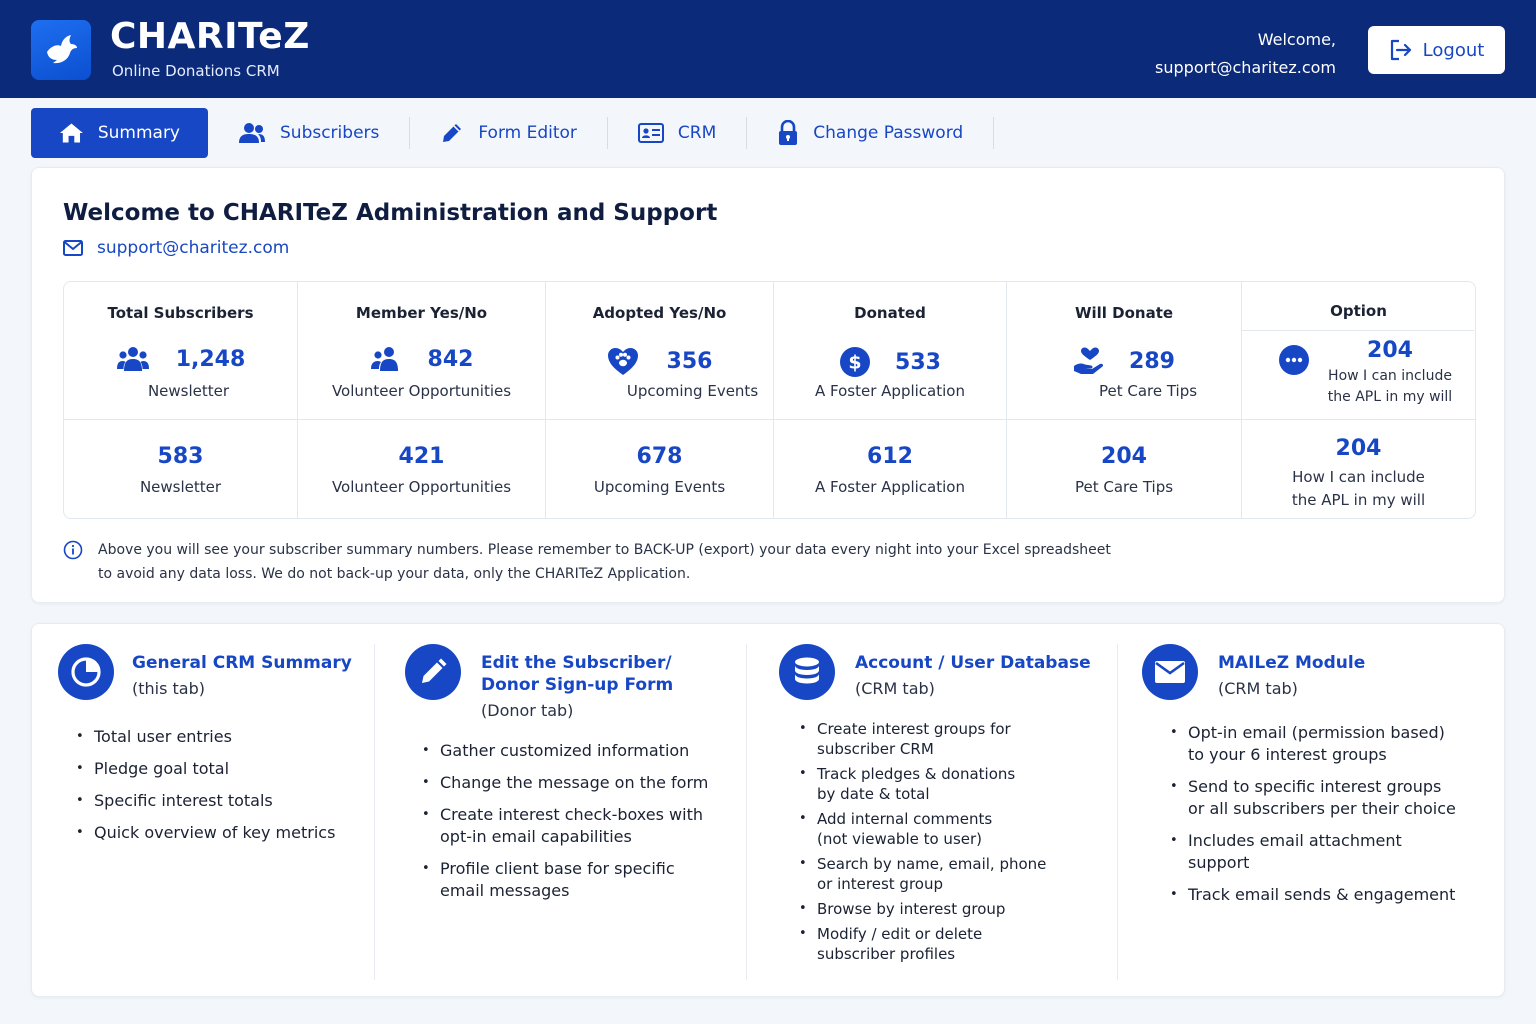 This screenshot has width=1536, height=1024. Describe the element at coordinates (210, 36) in the screenshot. I see `brand-name: CHARITeZ` at that location.